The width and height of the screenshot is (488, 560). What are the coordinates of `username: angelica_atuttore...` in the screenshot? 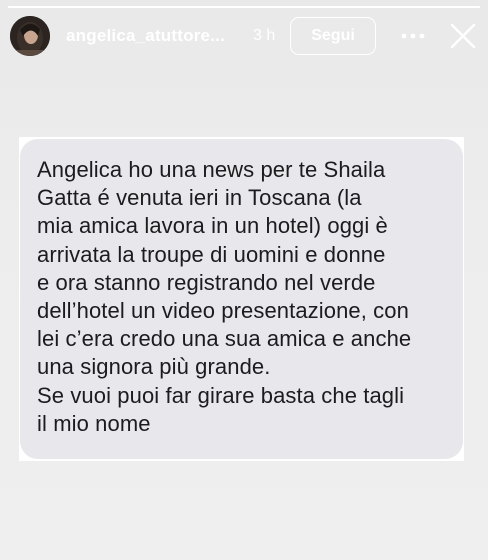 It's located at (145, 36).